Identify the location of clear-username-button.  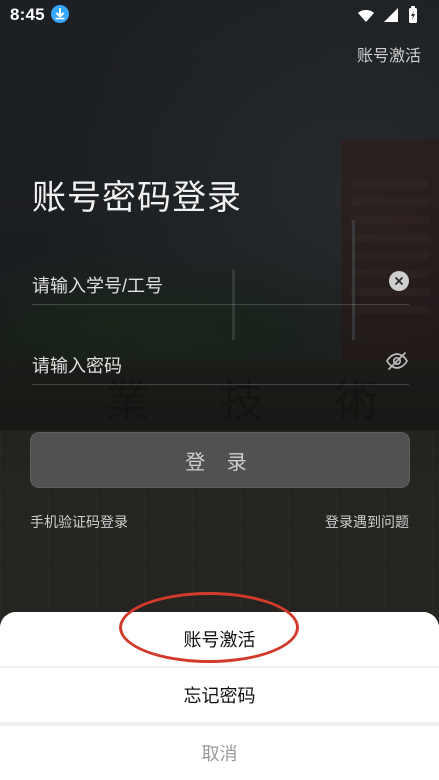
(399, 281).